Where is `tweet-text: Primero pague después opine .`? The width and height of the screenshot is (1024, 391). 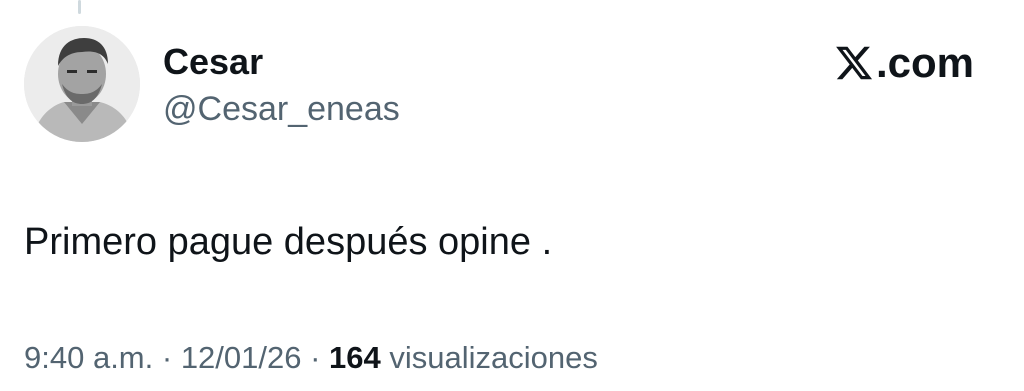
tweet-text: Primero pague después opine . is located at coordinates (288, 242).